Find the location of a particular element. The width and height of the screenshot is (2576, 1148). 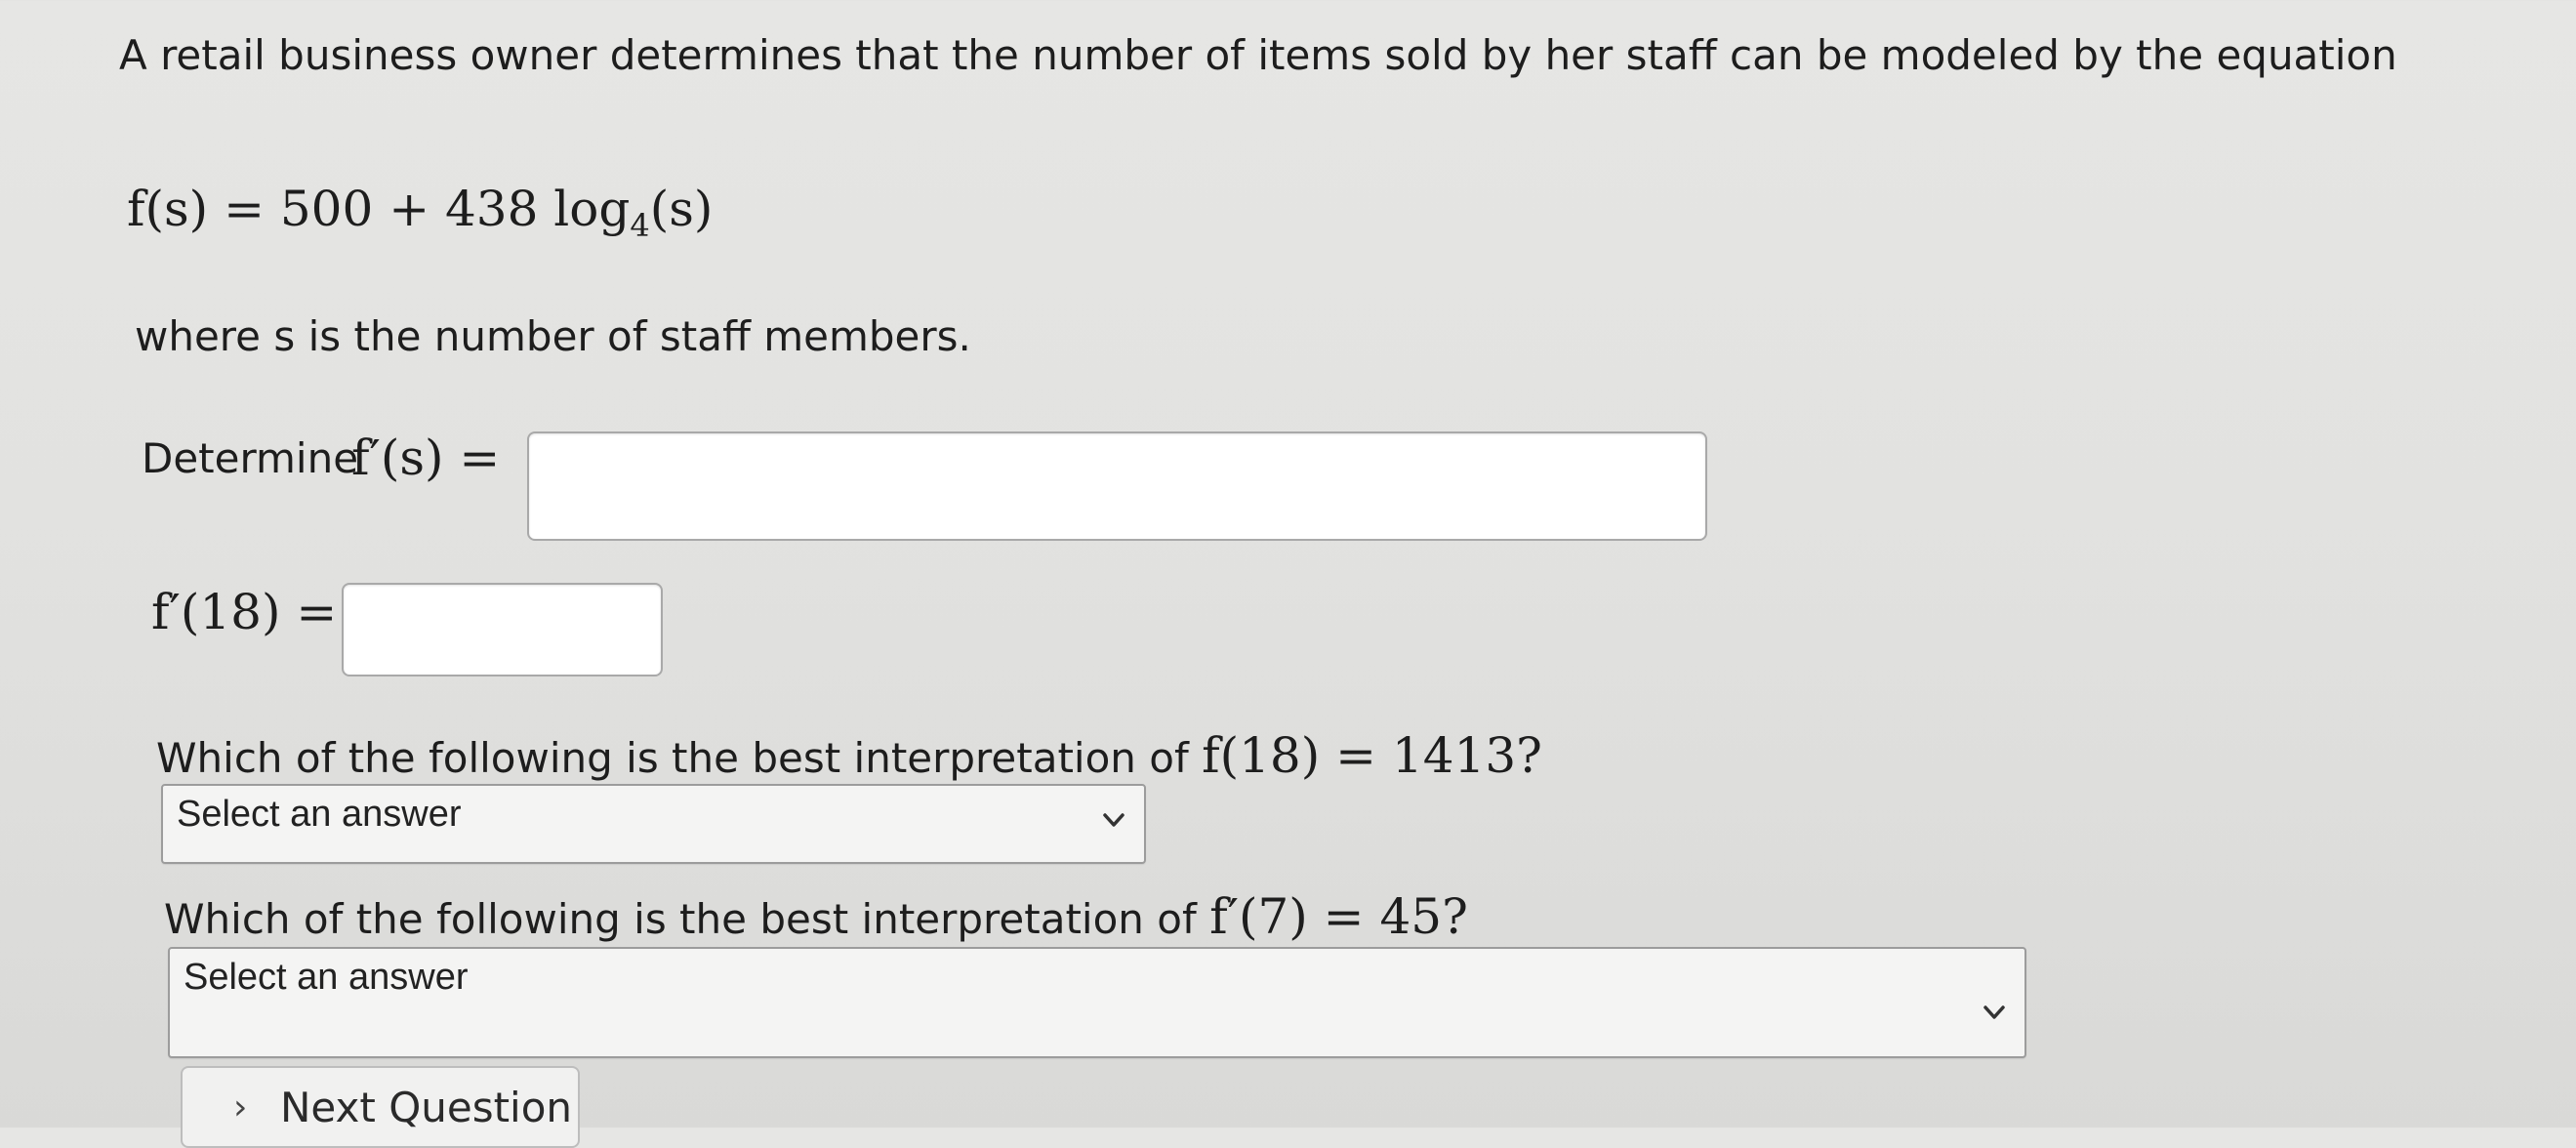

determine-label: Determine is located at coordinates (251, 458).